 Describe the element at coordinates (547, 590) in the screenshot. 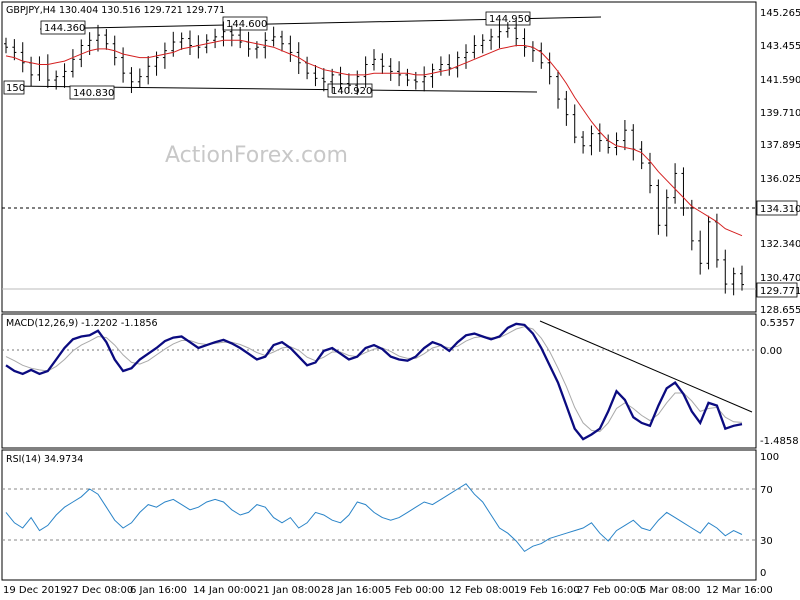

I see `x-tick: 19 Feb 16:00` at that location.